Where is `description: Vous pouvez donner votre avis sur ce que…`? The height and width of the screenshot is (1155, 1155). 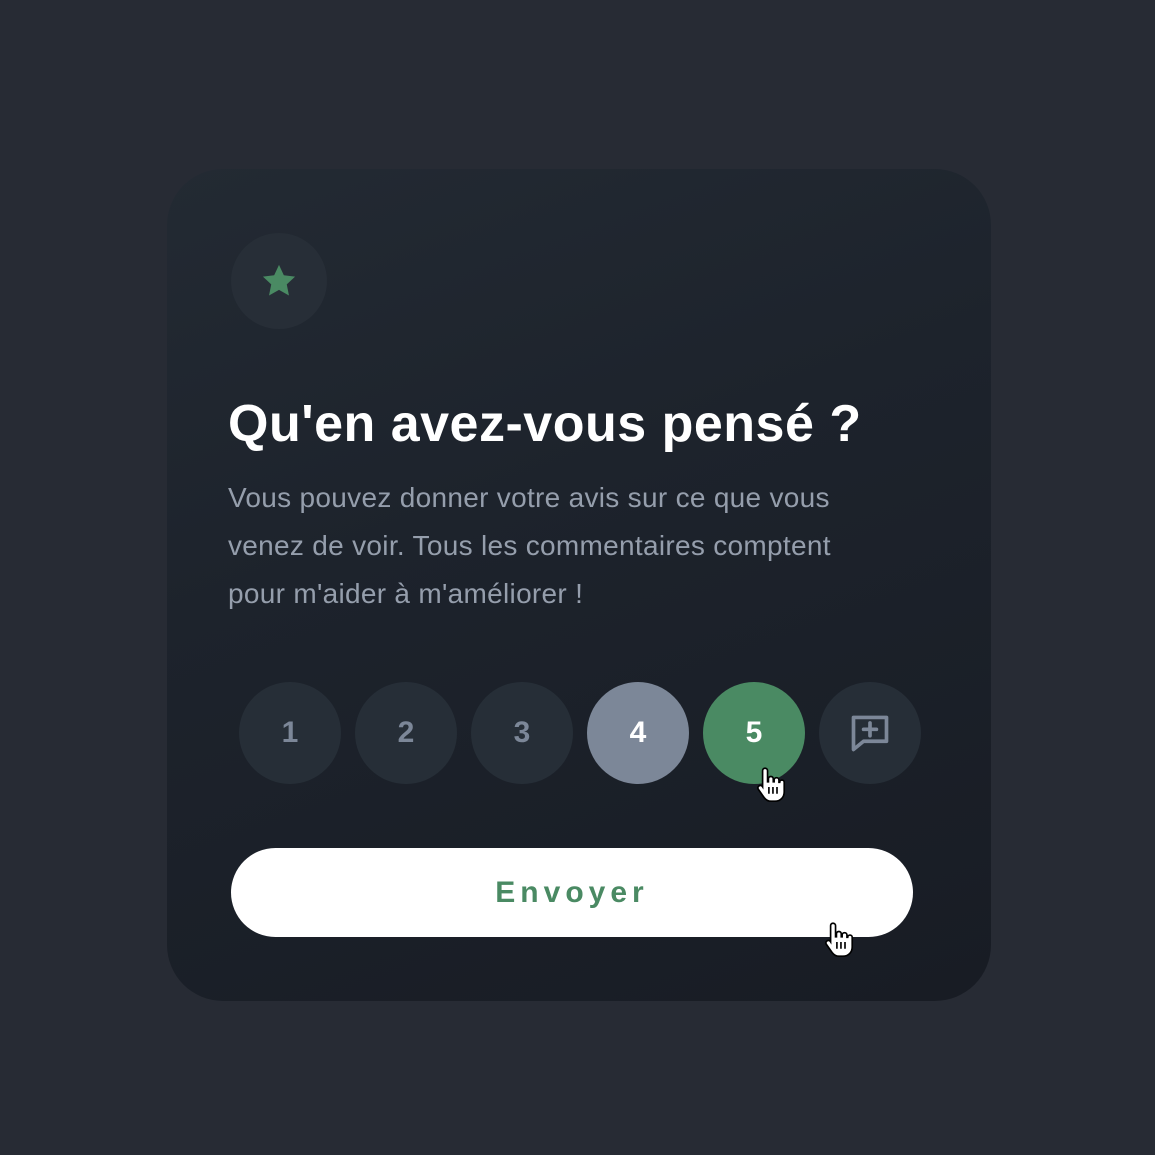 description: Vous pouvez donner votre avis sur ce que… is located at coordinates (573, 546).